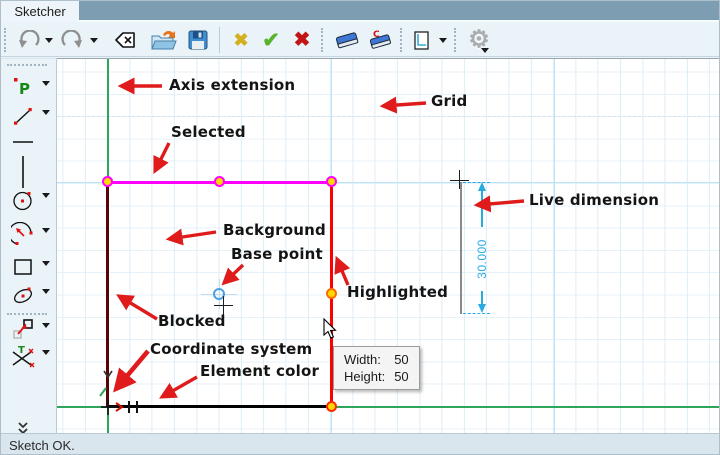  I want to click on tab-bar: Sketcher, so click(360, 11).